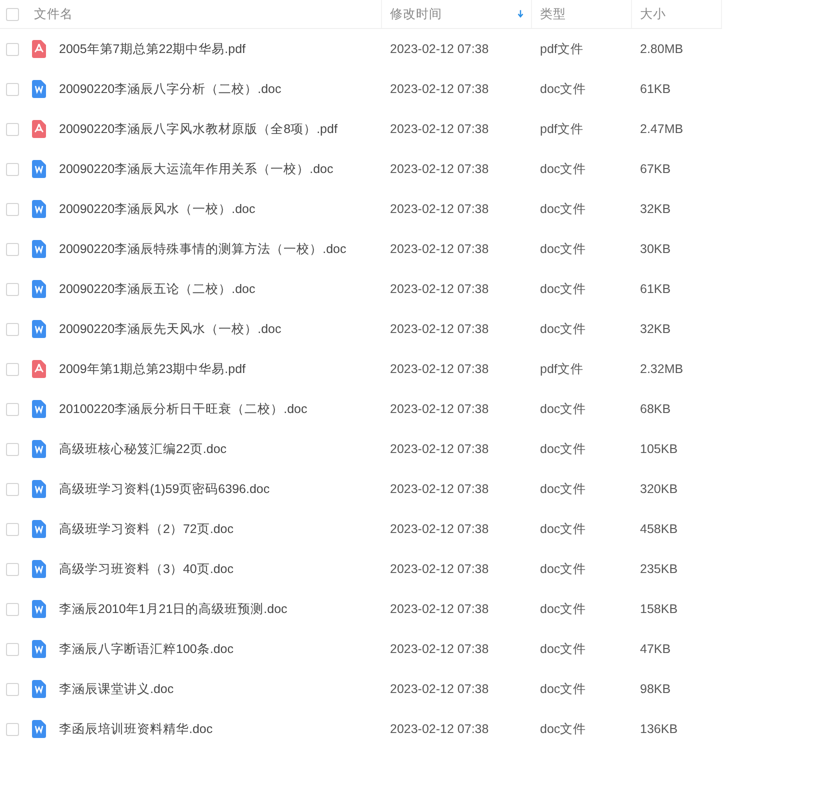  Describe the element at coordinates (173, 609) in the screenshot. I see `file-name: 李涵辰2010年1月21日的高级班预测.doc` at that location.